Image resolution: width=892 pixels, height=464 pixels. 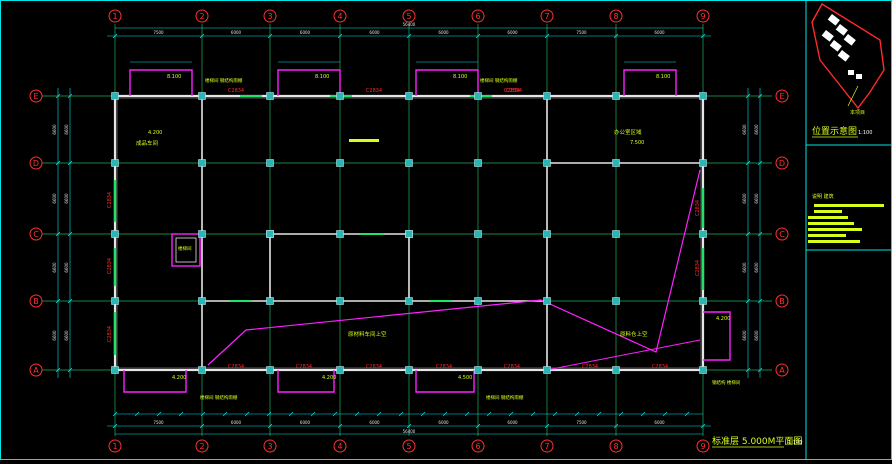 What do you see at coordinates (35, 96) in the screenshot?
I see `axis-bubble-left-E-label: E` at bounding box center [35, 96].